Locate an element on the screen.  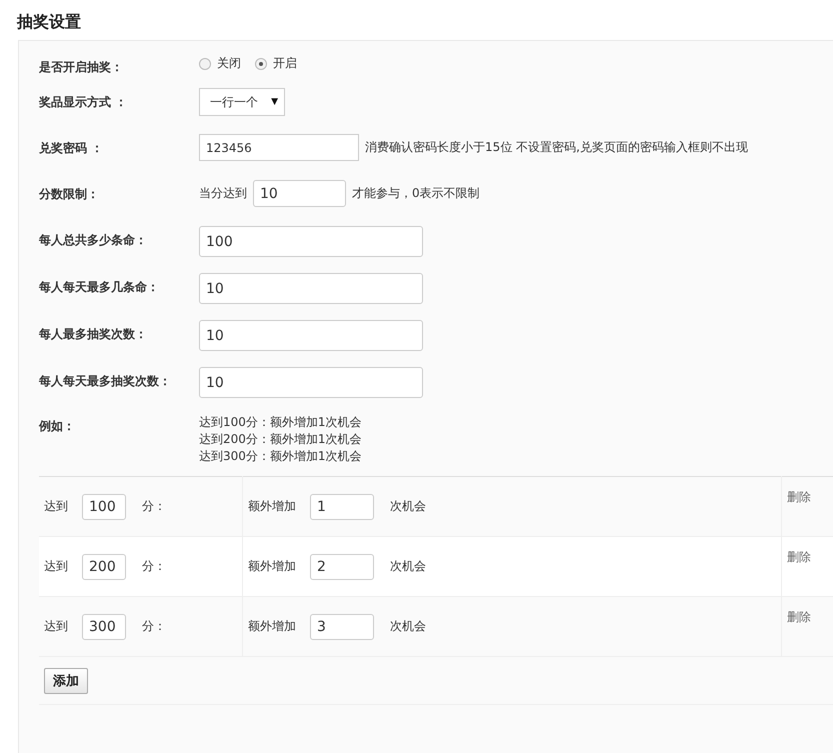
example-line: 达到100分：额外增加1次机会 is located at coordinates (280, 422).